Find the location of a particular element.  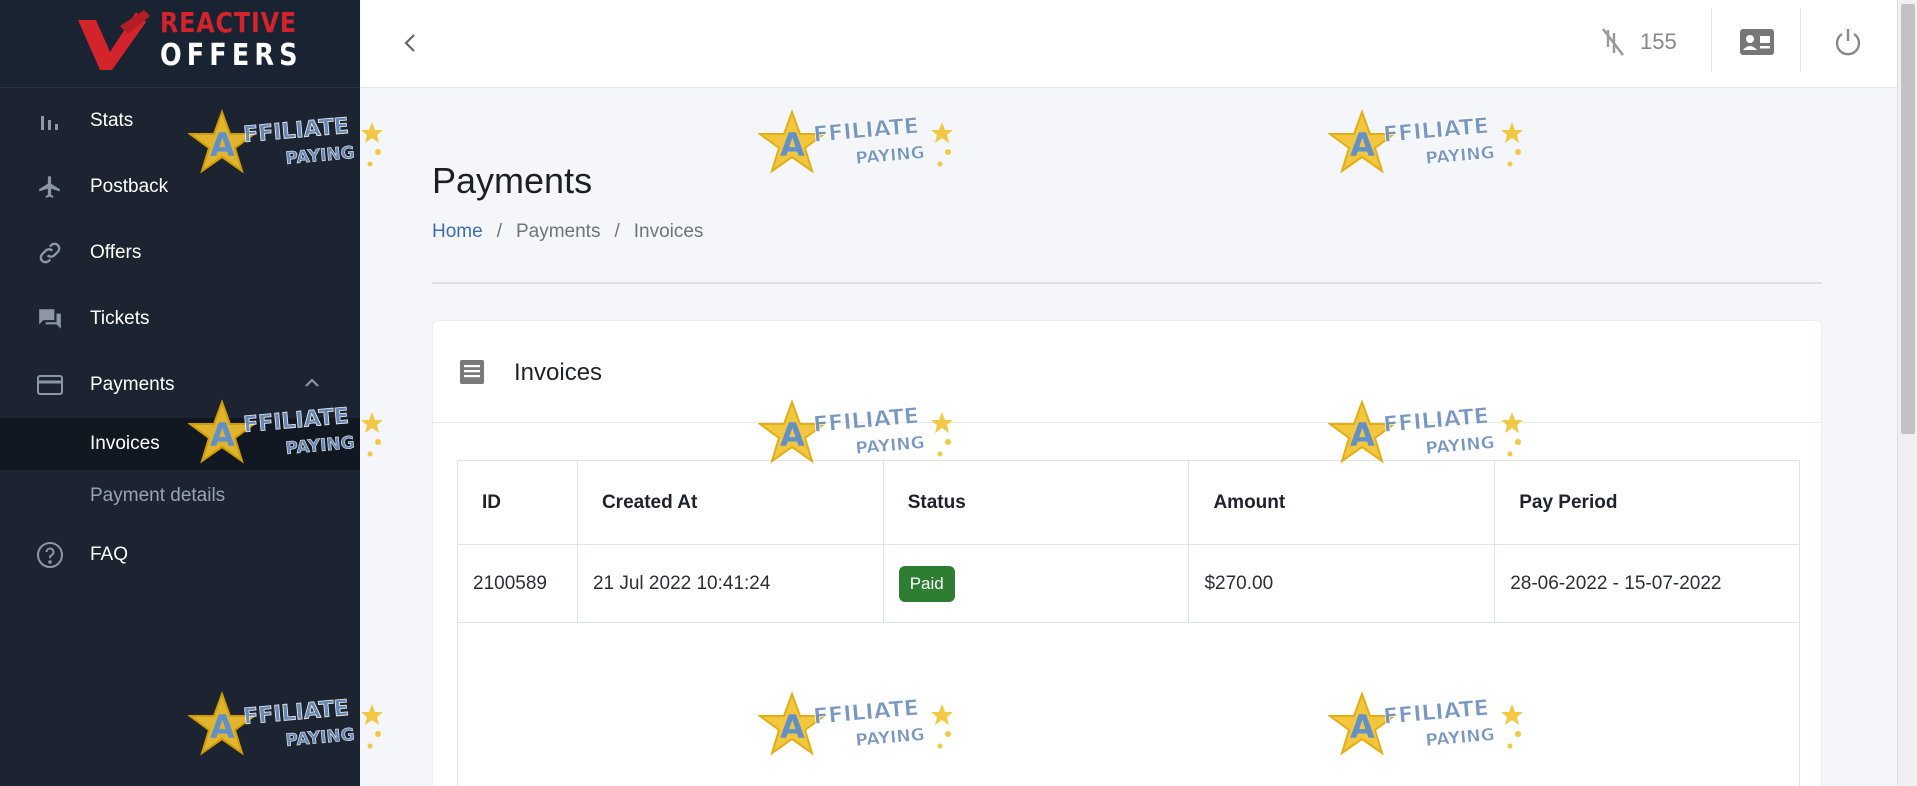

contact-card-icon is located at coordinates (1757, 42).